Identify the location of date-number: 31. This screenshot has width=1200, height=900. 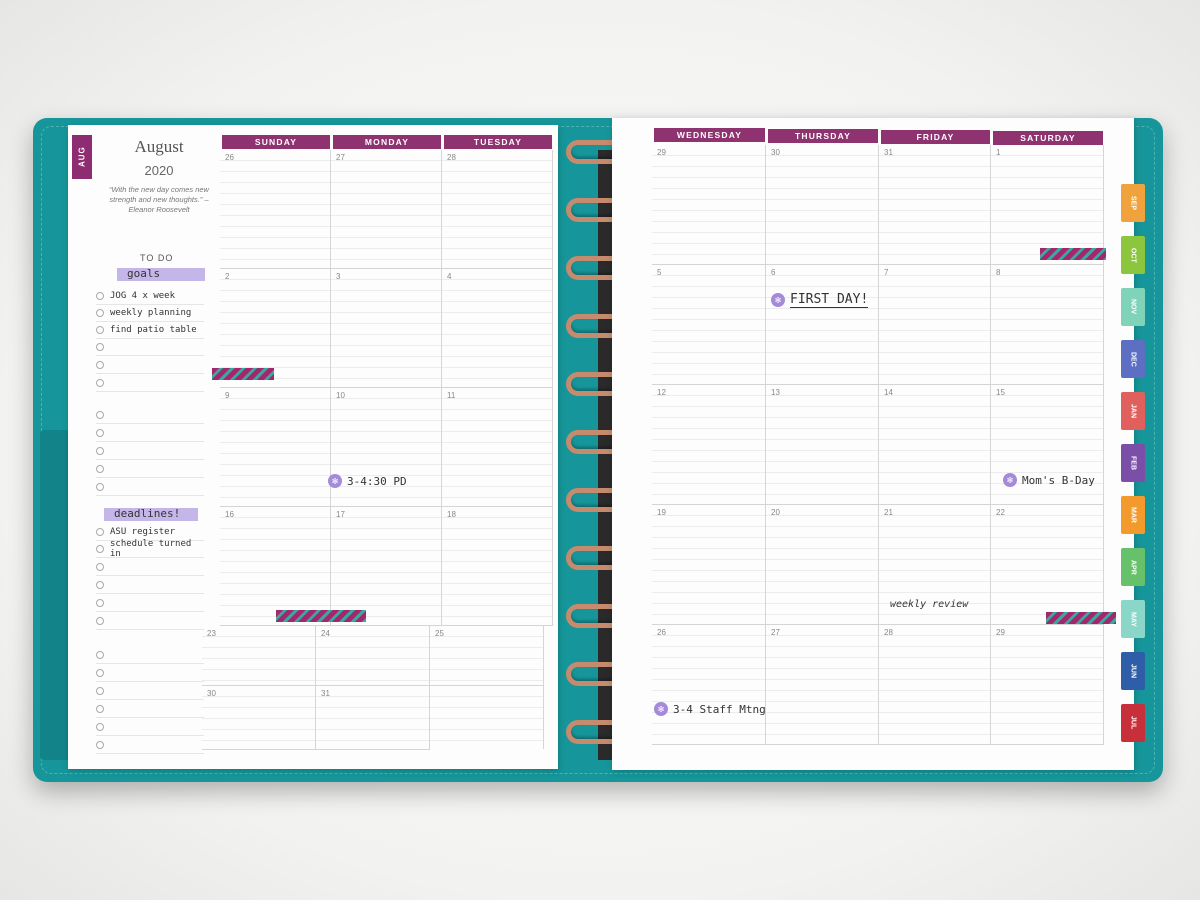
(888, 152).